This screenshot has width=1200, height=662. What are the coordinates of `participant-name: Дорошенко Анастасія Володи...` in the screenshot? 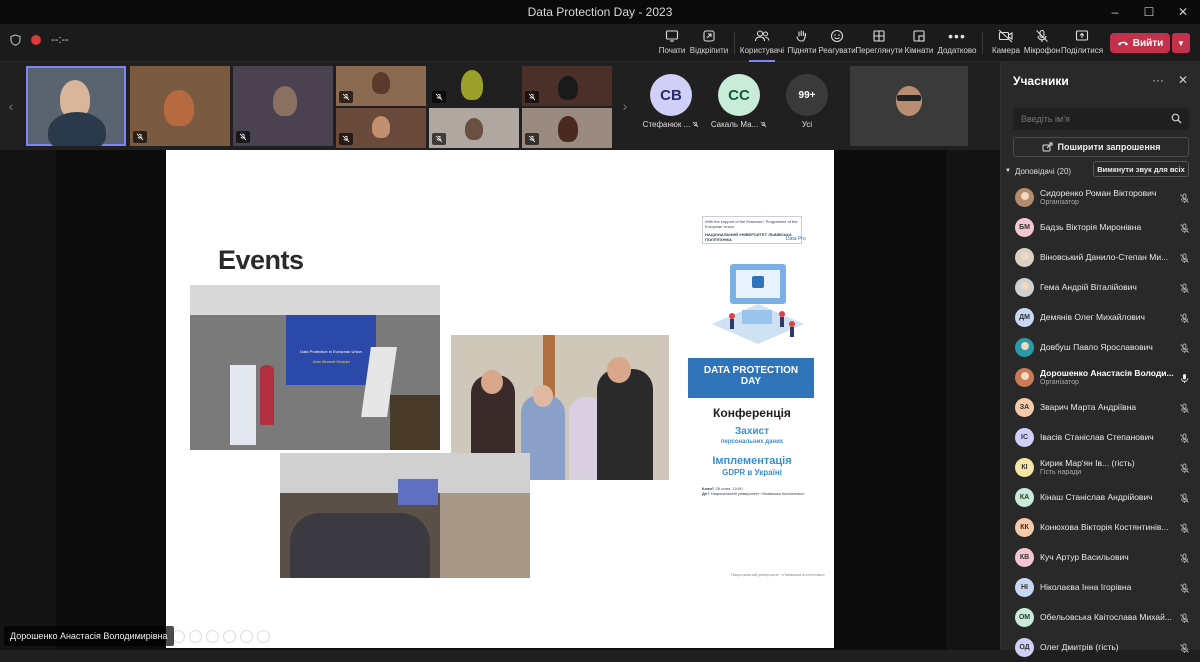 It's located at (1107, 373).